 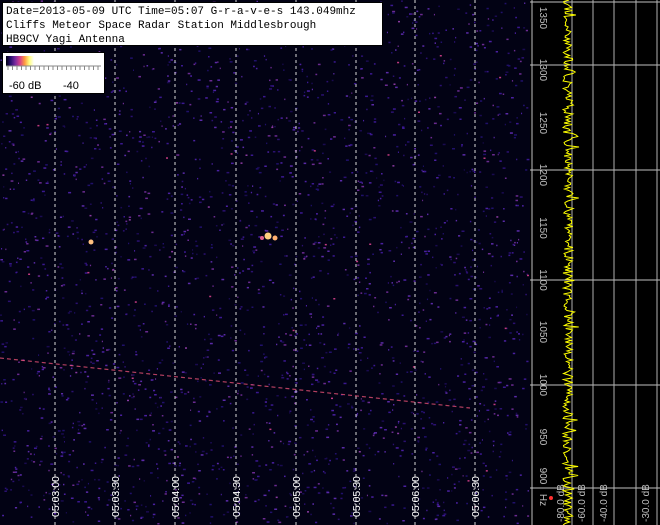 I want to click on color-scale-legend: -60 dB -40, so click(x=53, y=73).